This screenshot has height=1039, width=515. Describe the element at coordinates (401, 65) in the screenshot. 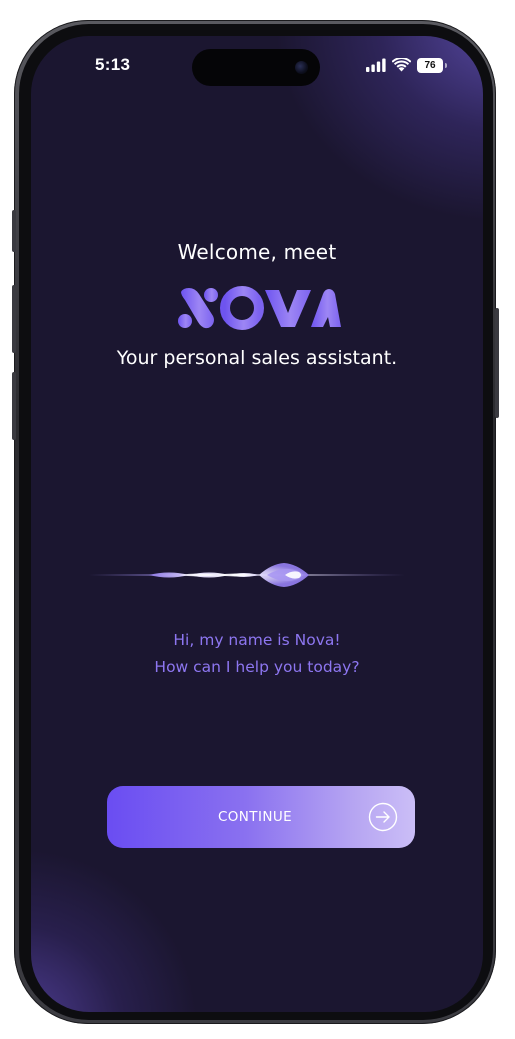

I see `wifi-icon` at that location.